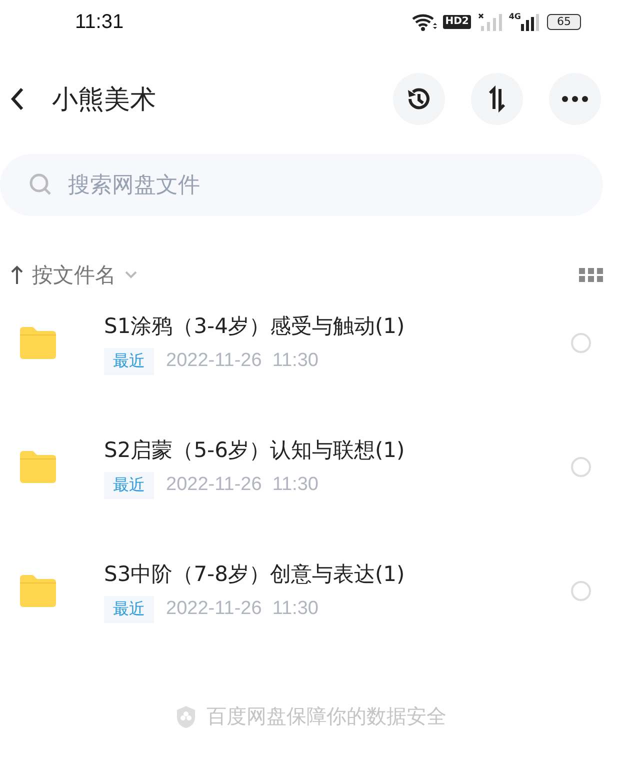  I want to click on sort-by-name-dropdown: 按文件名, so click(74, 275).